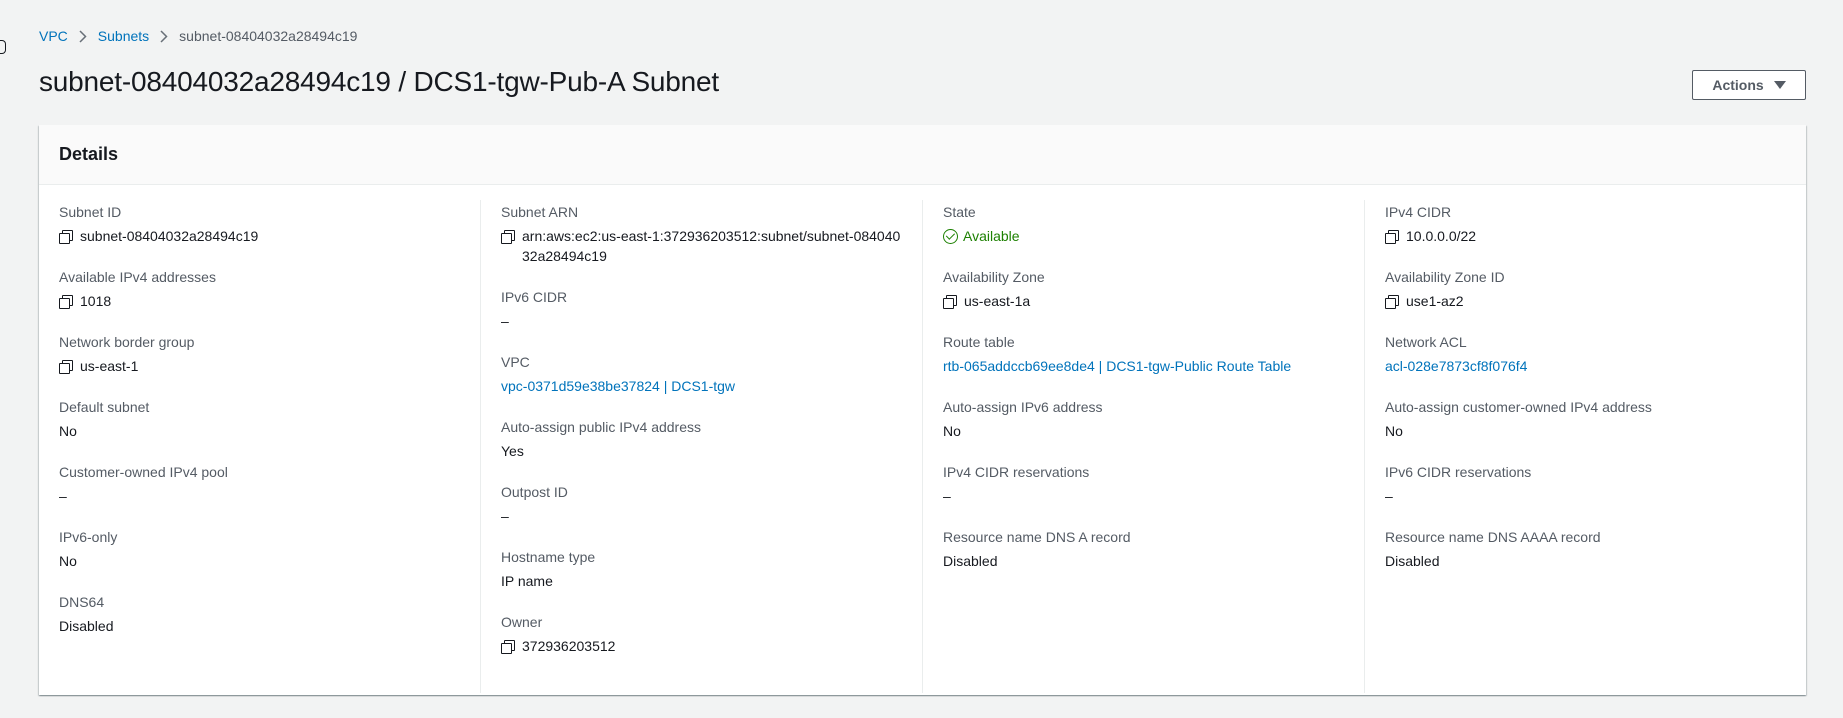 The width and height of the screenshot is (1843, 718). Describe the element at coordinates (90, 212) in the screenshot. I see `detail-label: Subnet ID` at that location.